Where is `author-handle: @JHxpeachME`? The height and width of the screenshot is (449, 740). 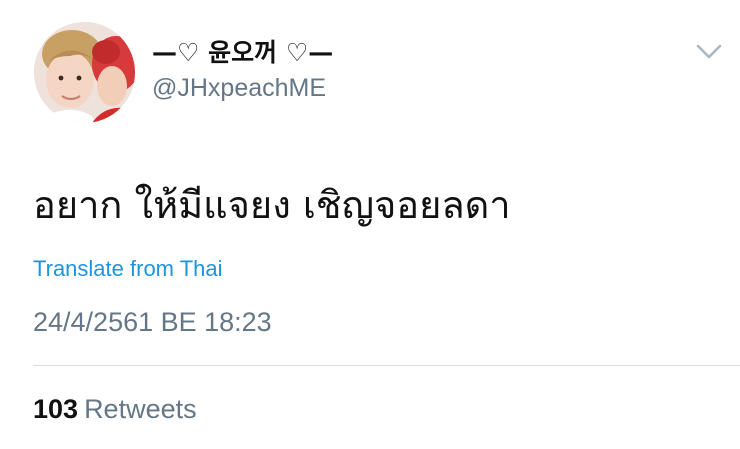 author-handle: @JHxpeachME is located at coordinates (239, 88).